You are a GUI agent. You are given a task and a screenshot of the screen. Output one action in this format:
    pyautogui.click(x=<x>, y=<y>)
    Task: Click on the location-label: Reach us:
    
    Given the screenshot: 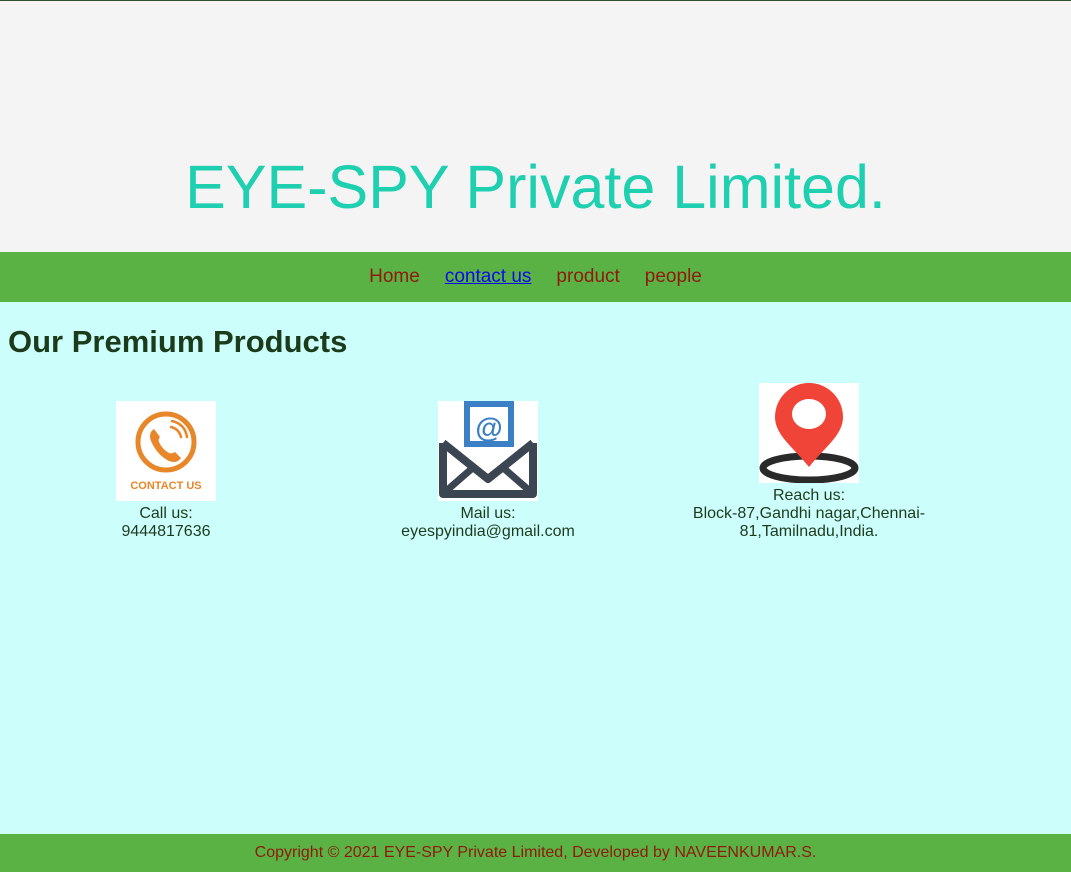 What is the action you would take?
    pyautogui.click(x=809, y=495)
    